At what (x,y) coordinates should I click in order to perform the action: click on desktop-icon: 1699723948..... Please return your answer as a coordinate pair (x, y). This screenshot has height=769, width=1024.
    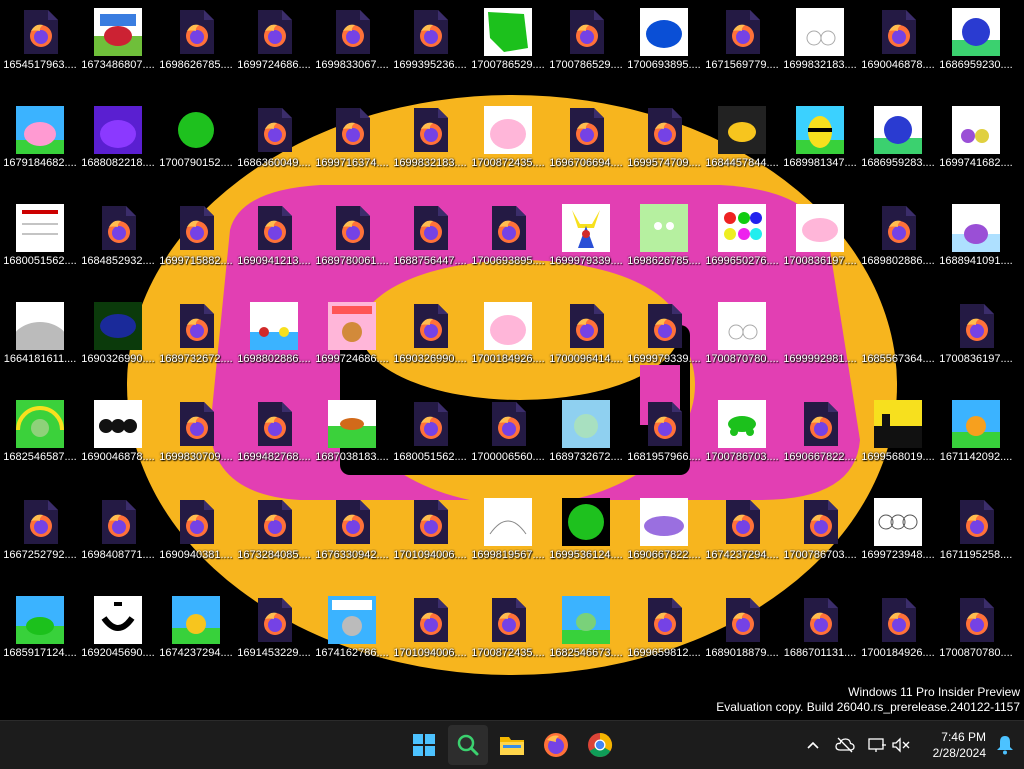
    Looking at the image, I should click on (898, 535).